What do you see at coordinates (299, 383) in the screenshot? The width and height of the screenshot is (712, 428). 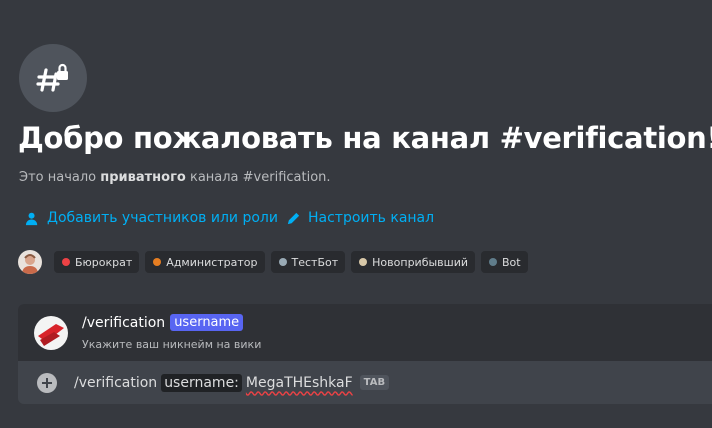 I see `option-value: MegaTHEshkaF` at bounding box center [299, 383].